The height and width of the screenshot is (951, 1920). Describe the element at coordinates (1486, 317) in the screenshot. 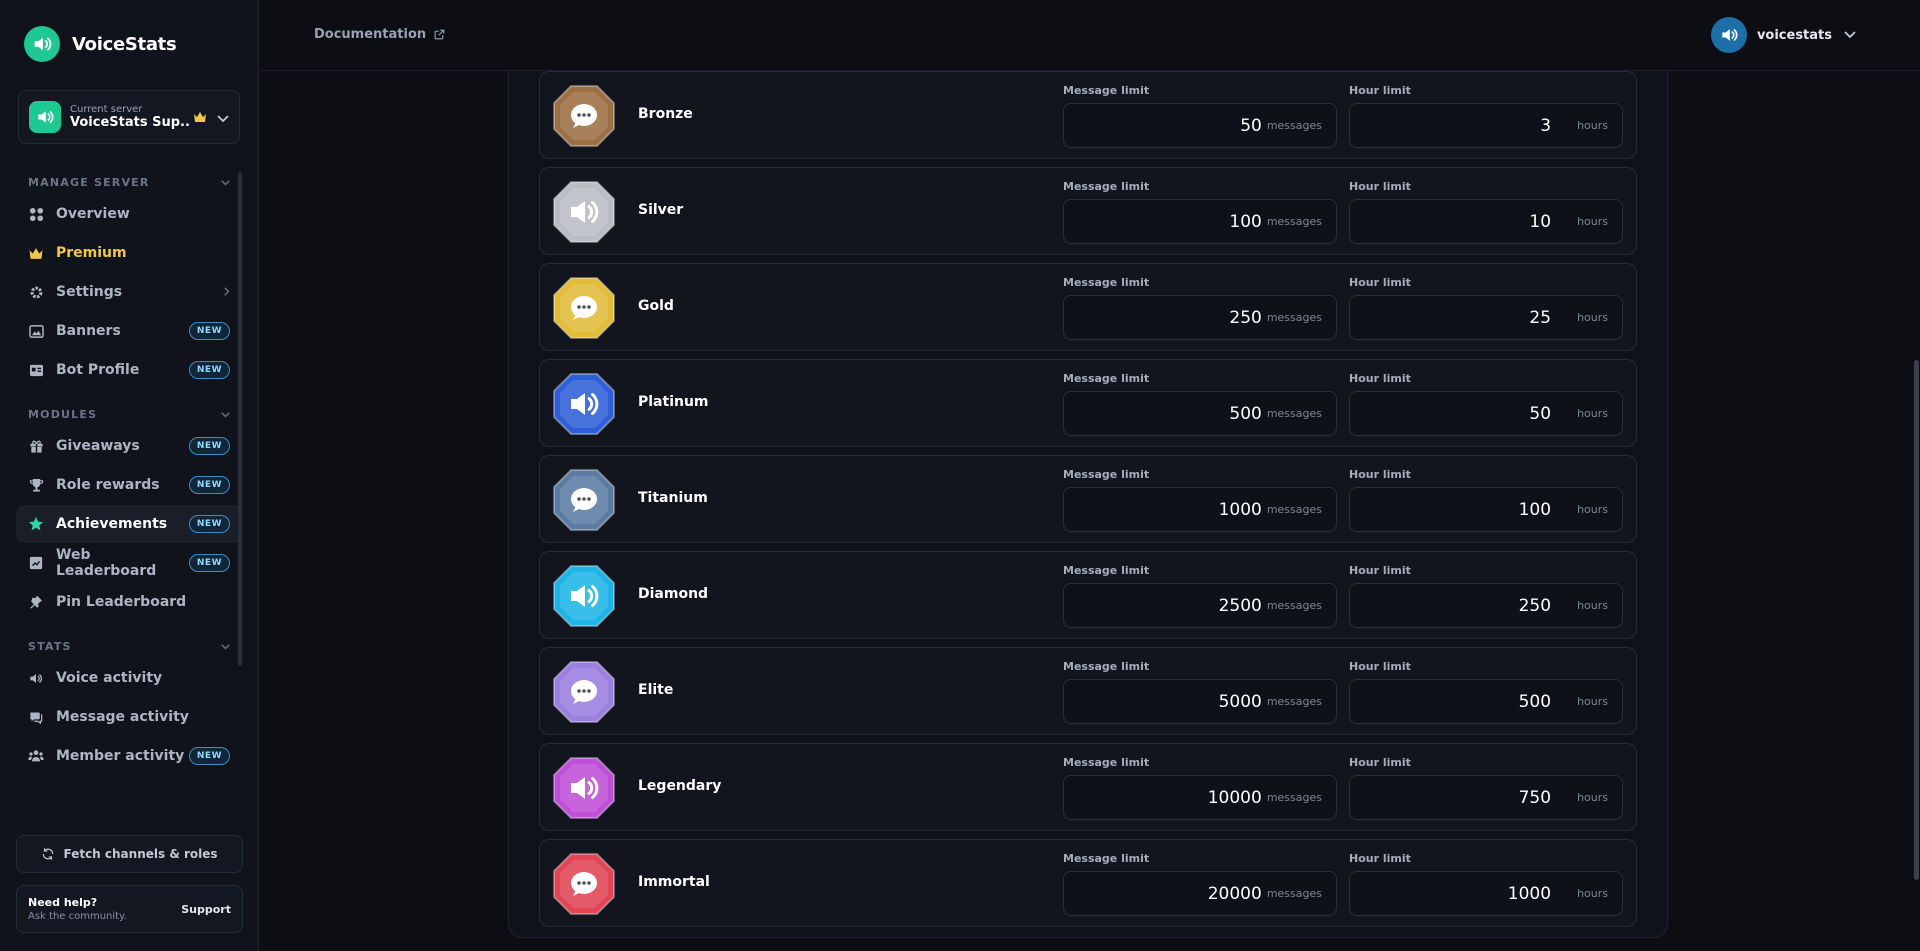

I see `hour-limit-input: 25 hours` at that location.